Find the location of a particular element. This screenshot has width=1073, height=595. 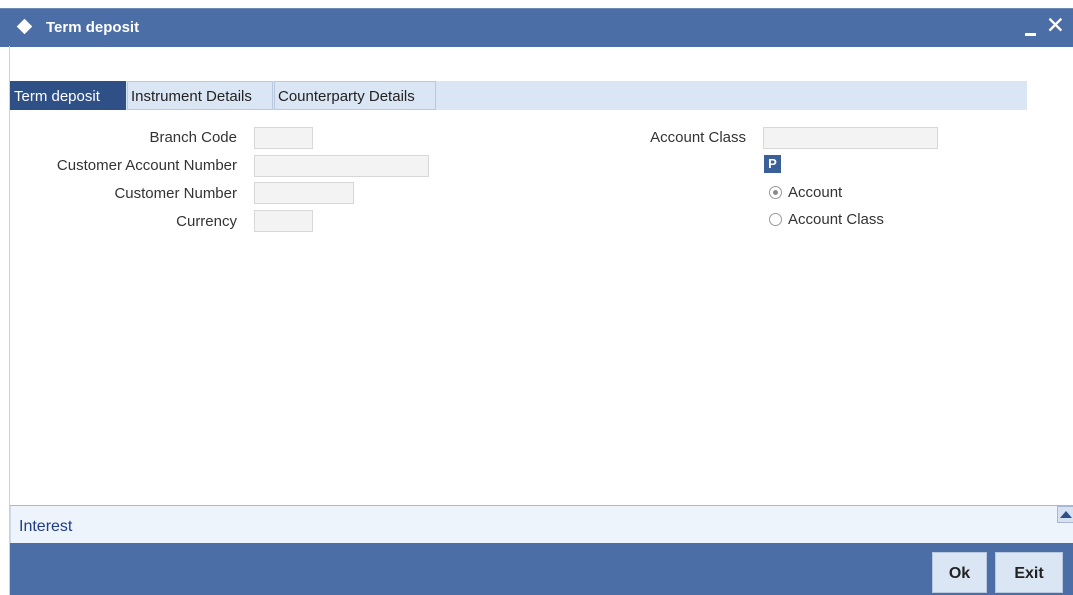

branch-code-label: Branch Code is located at coordinates (193, 137).